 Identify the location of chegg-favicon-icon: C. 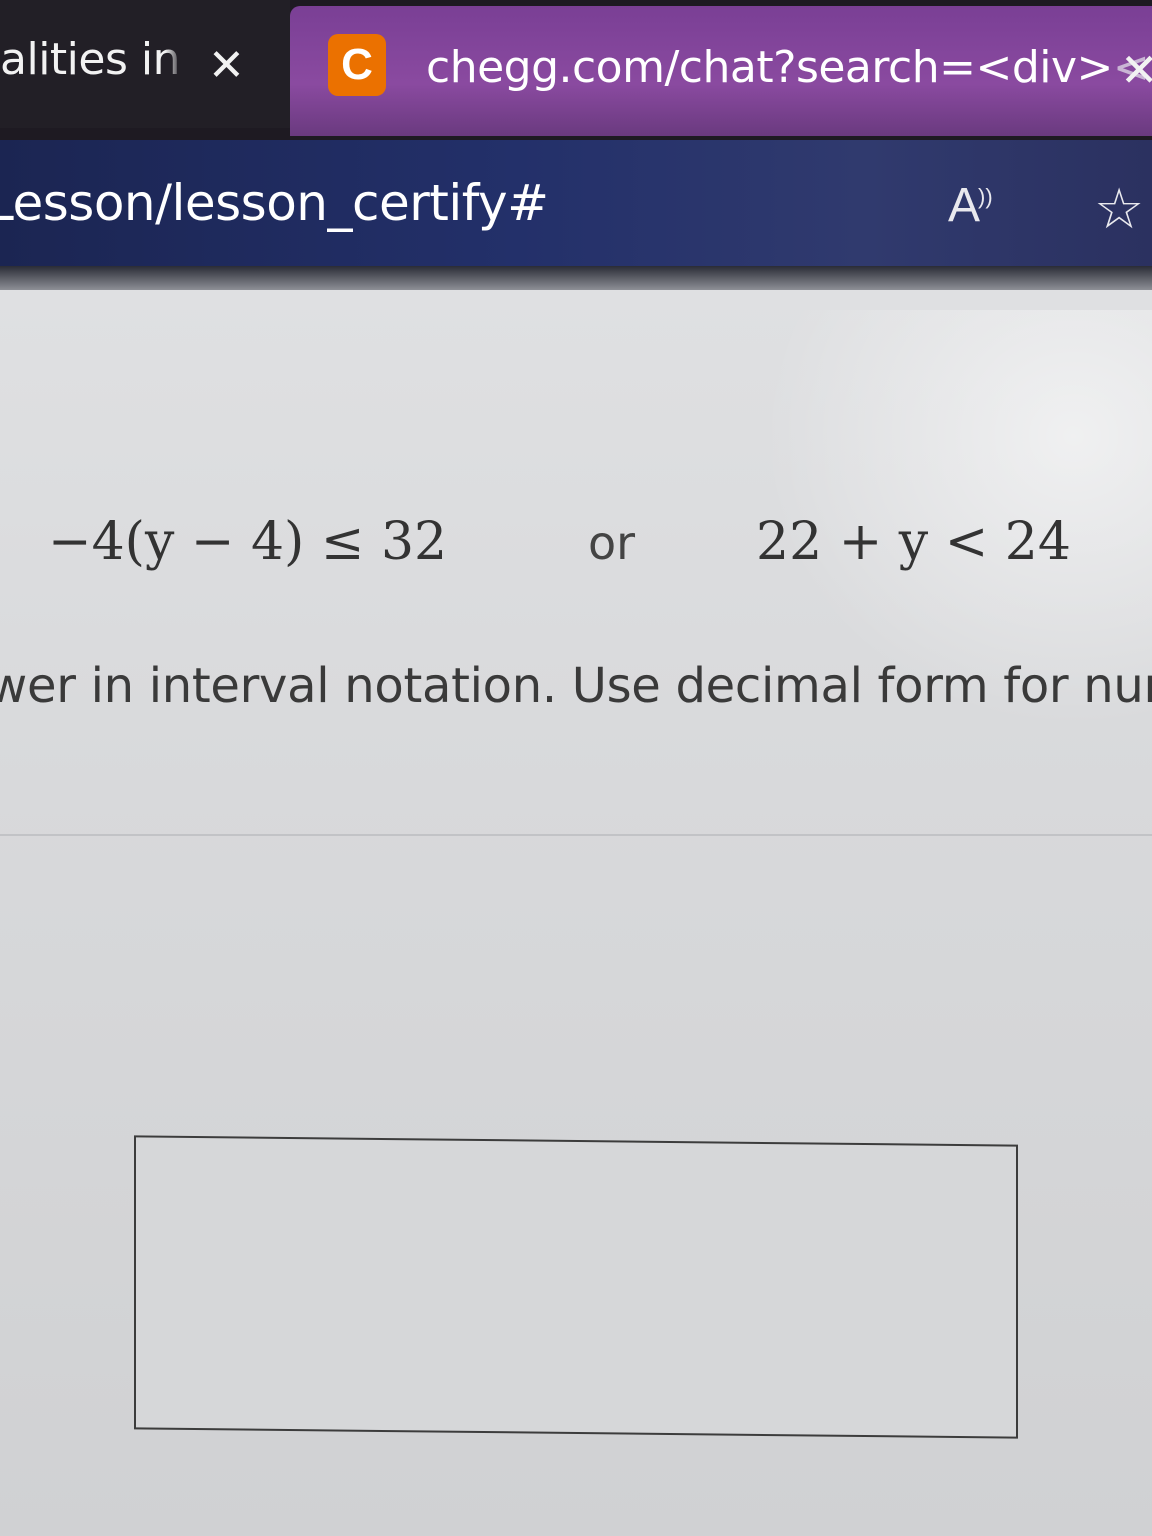
(357, 65).